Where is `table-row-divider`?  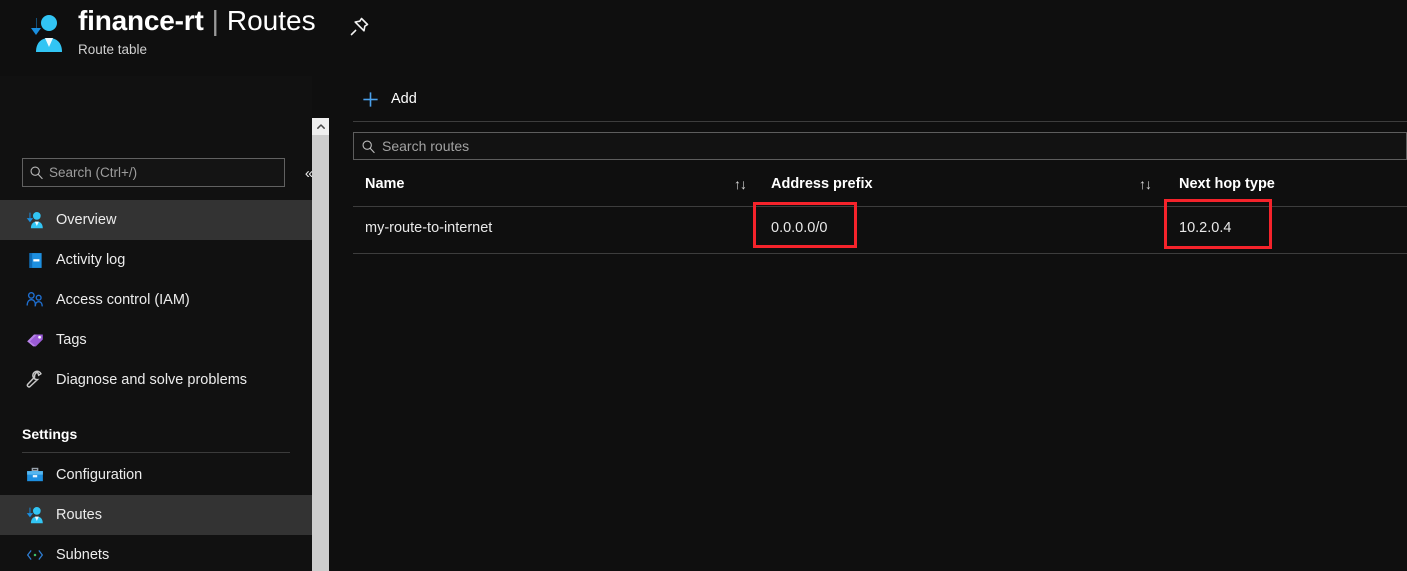 table-row-divider is located at coordinates (880, 253).